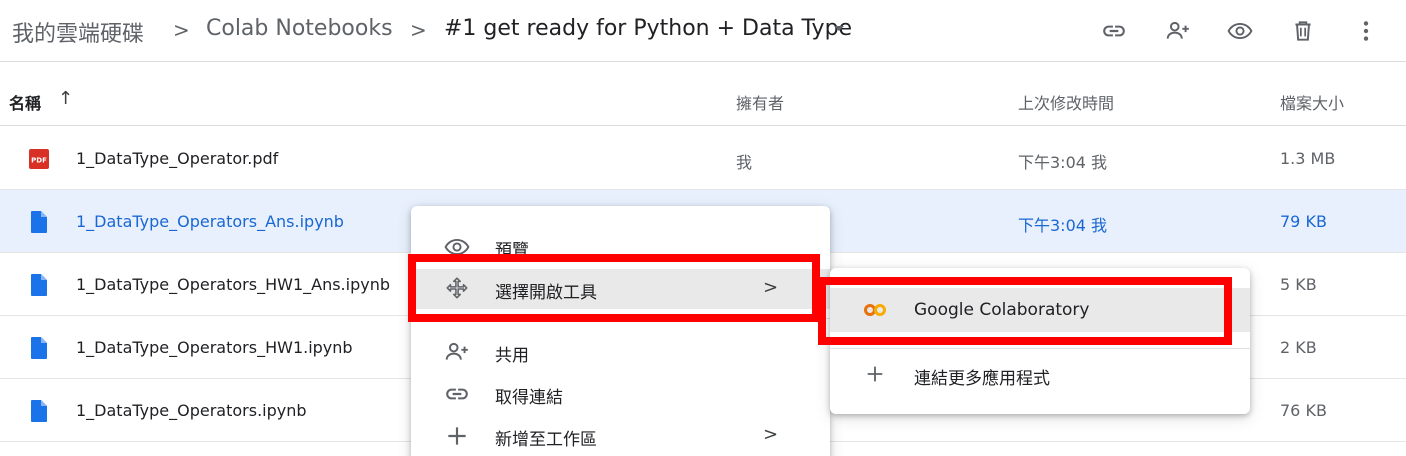  What do you see at coordinates (1366, 31) in the screenshot?
I see `more-vert-icon` at bounding box center [1366, 31].